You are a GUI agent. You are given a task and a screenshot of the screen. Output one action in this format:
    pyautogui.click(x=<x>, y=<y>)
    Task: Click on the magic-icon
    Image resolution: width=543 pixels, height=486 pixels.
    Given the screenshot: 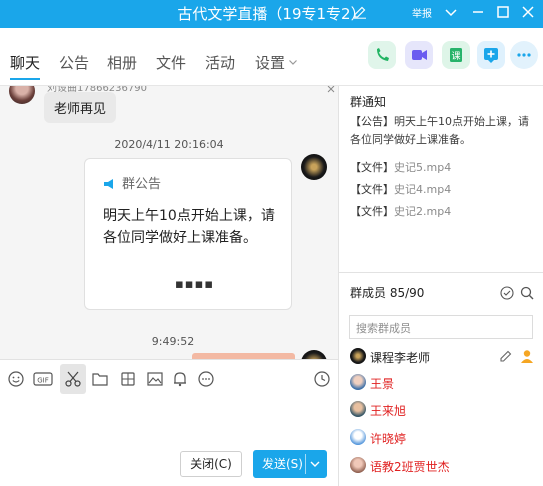 What is the action you would take?
    pyautogui.click(x=128, y=379)
    